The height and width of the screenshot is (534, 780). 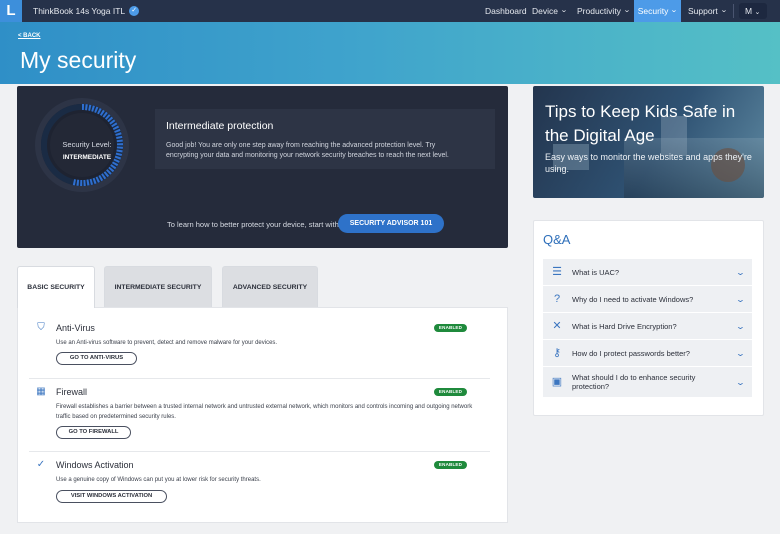 What do you see at coordinates (450, 328) in the screenshot?
I see `antivirus-status-badge: ENABLED` at bounding box center [450, 328].